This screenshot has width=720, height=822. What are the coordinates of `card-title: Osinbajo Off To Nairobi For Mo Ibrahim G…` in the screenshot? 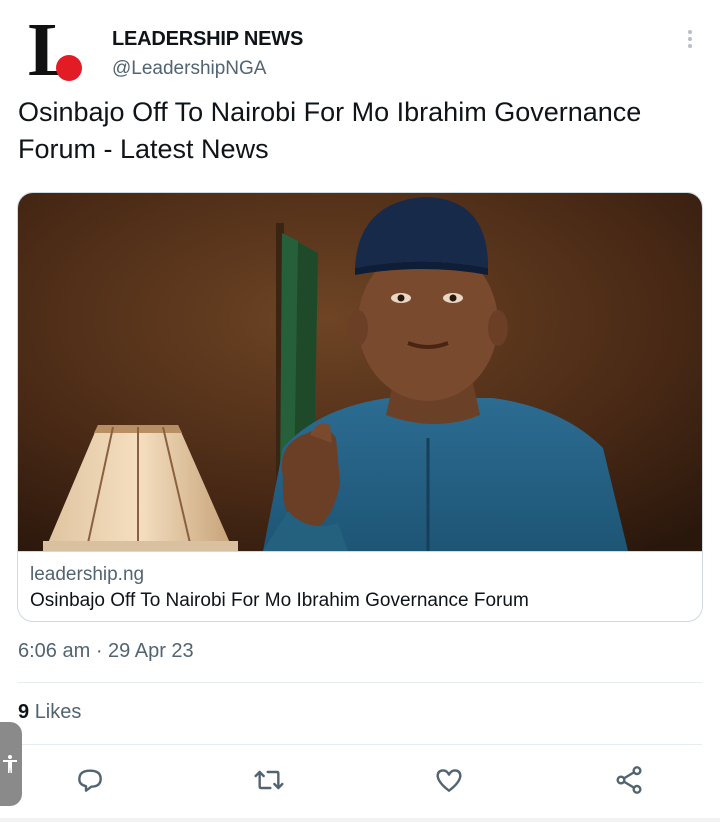 It's located at (279, 600).